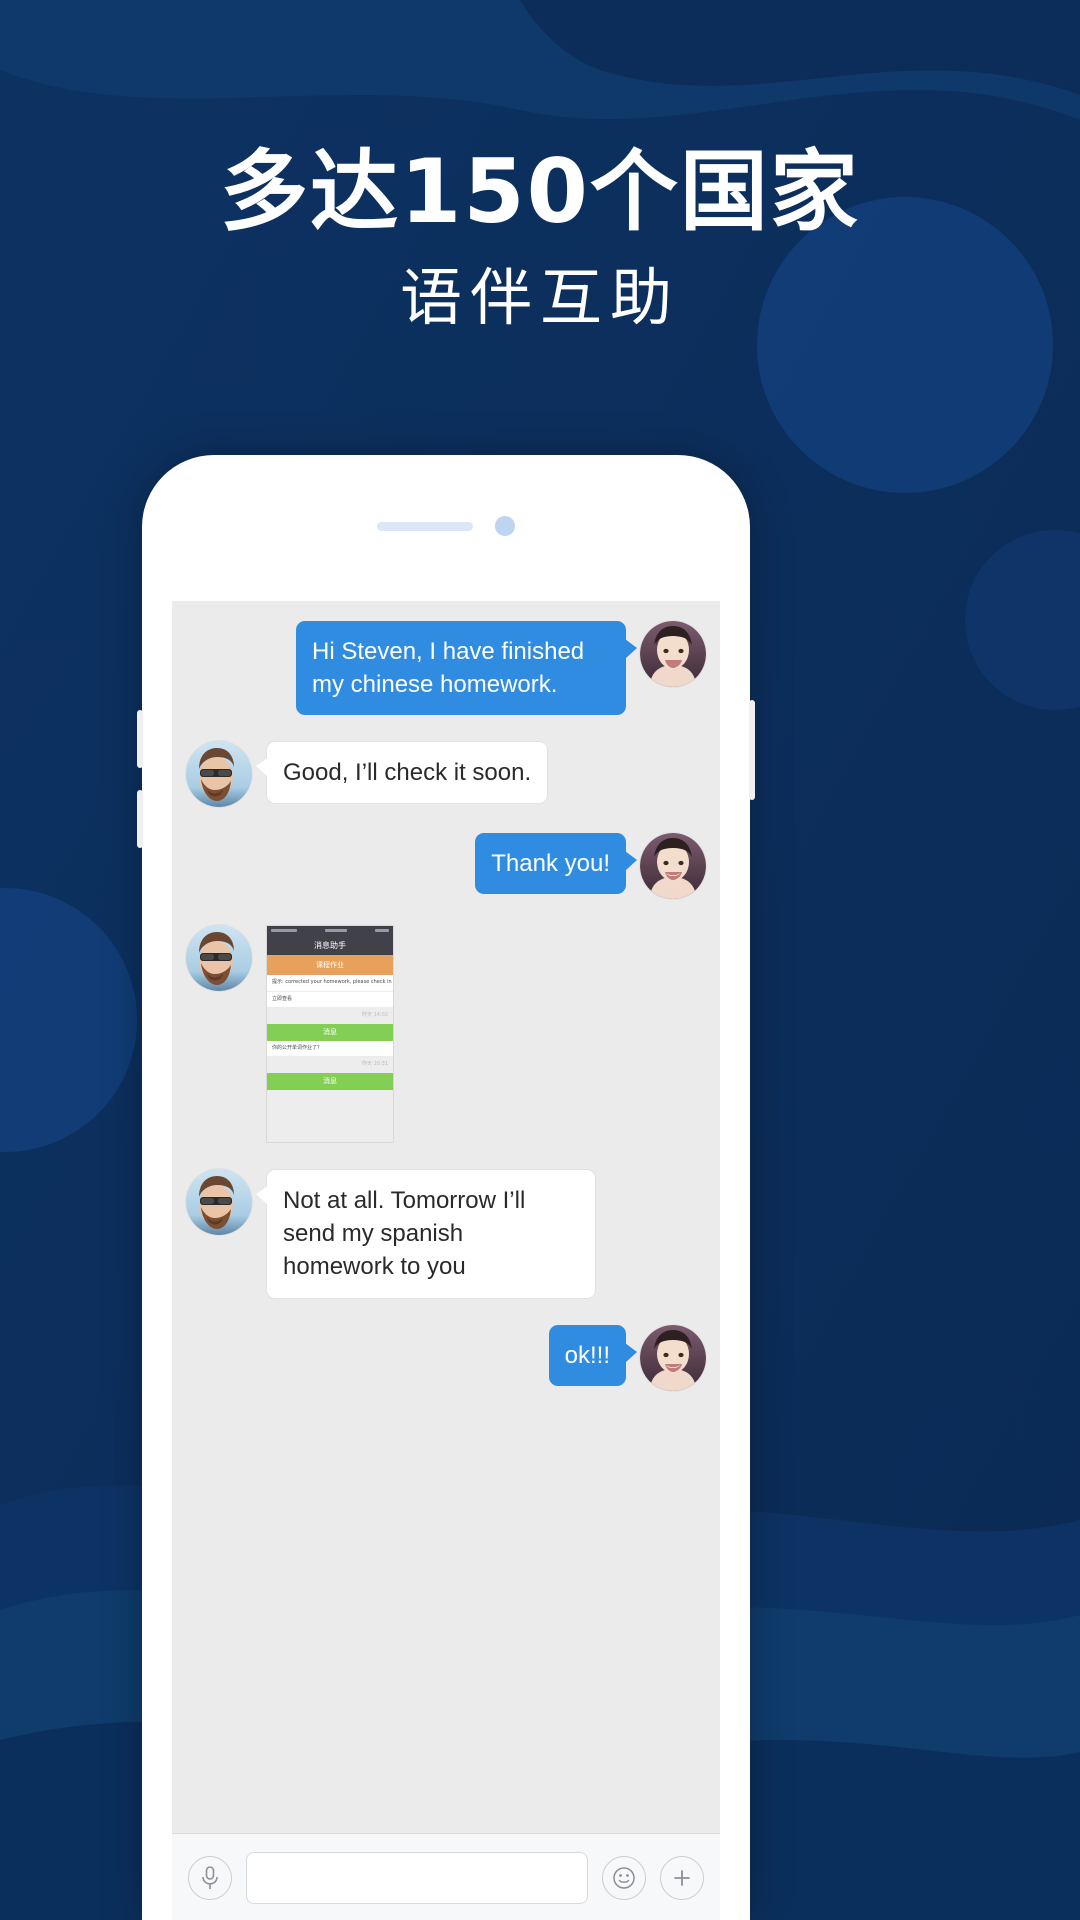 The image size is (1080, 1920). I want to click on page-title: 多达150个国家, so click(540, 191).